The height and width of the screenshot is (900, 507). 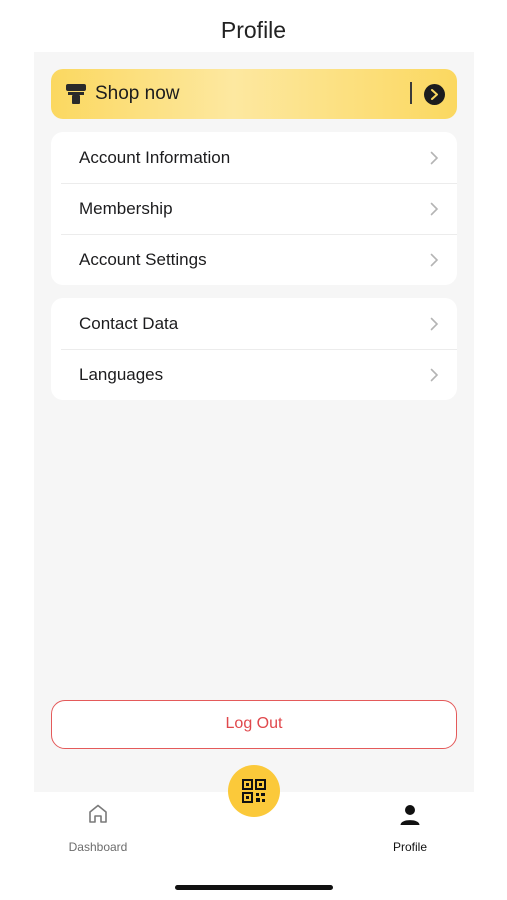 I want to click on tab-label: Dashboard, so click(x=98, y=847).